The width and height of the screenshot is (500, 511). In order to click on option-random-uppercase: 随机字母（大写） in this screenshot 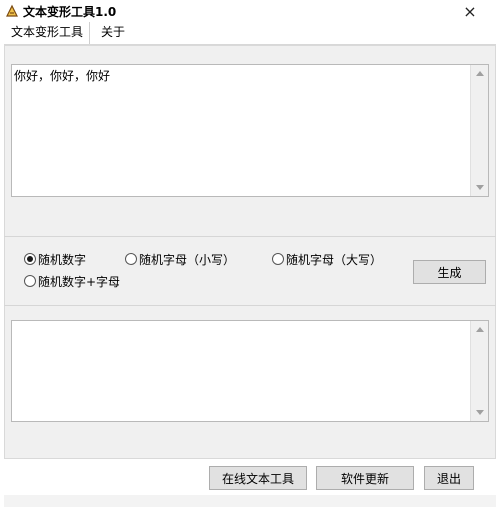, I will do `click(327, 259)`.